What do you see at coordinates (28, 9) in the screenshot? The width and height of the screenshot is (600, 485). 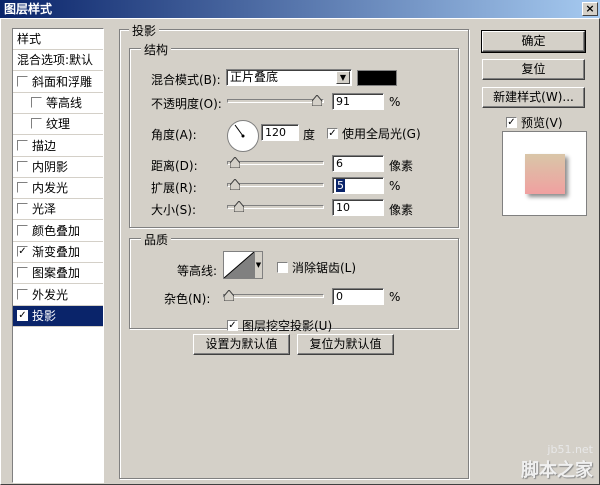 I see `window-title: 图层样式` at bounding box center [28, 9].